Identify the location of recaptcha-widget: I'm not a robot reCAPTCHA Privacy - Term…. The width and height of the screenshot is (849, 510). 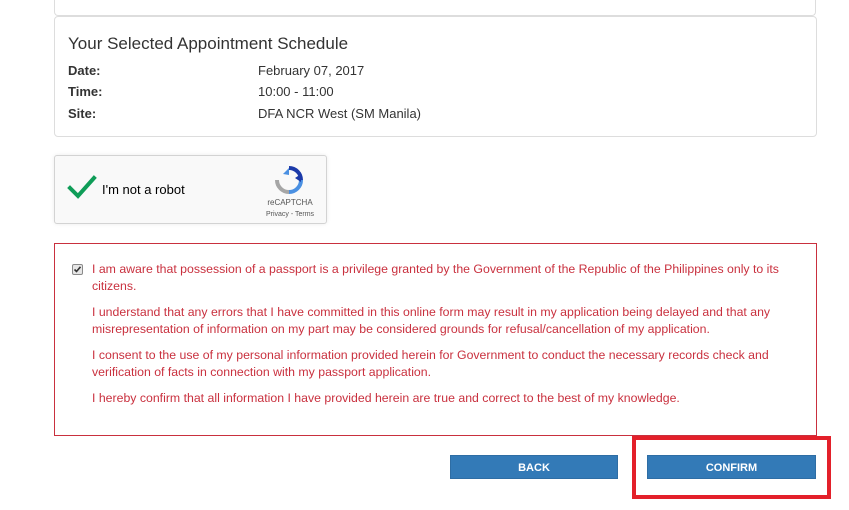
(190, 189).